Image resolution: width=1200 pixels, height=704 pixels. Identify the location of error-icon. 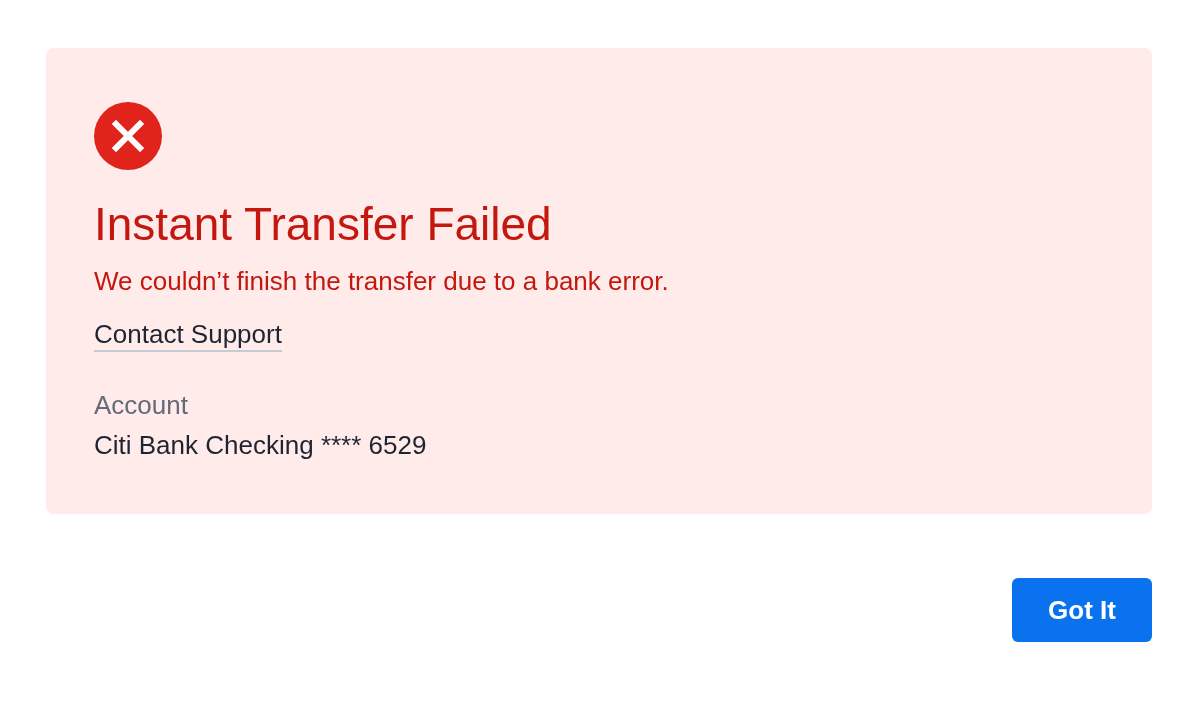
(128, 136).